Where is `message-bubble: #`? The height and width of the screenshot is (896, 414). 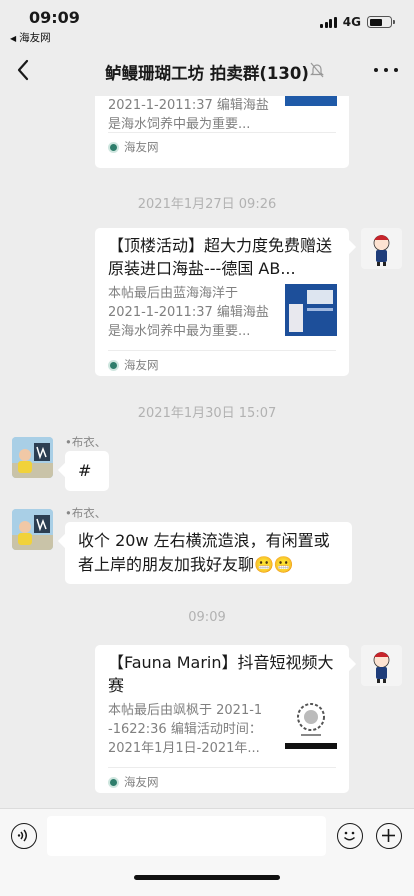 message-bubble: # is located at coordinates (87, 471).